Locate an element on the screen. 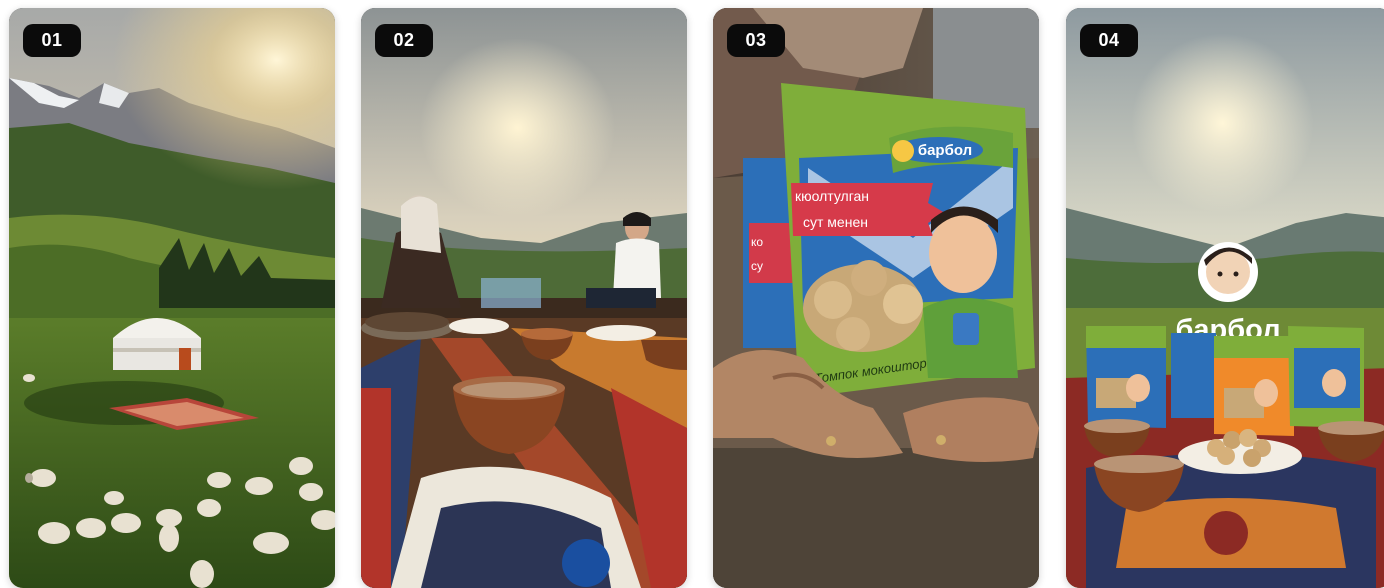 The image size is (1384, 588). card-number-badge: 03 is located at coordinates (756, 40).